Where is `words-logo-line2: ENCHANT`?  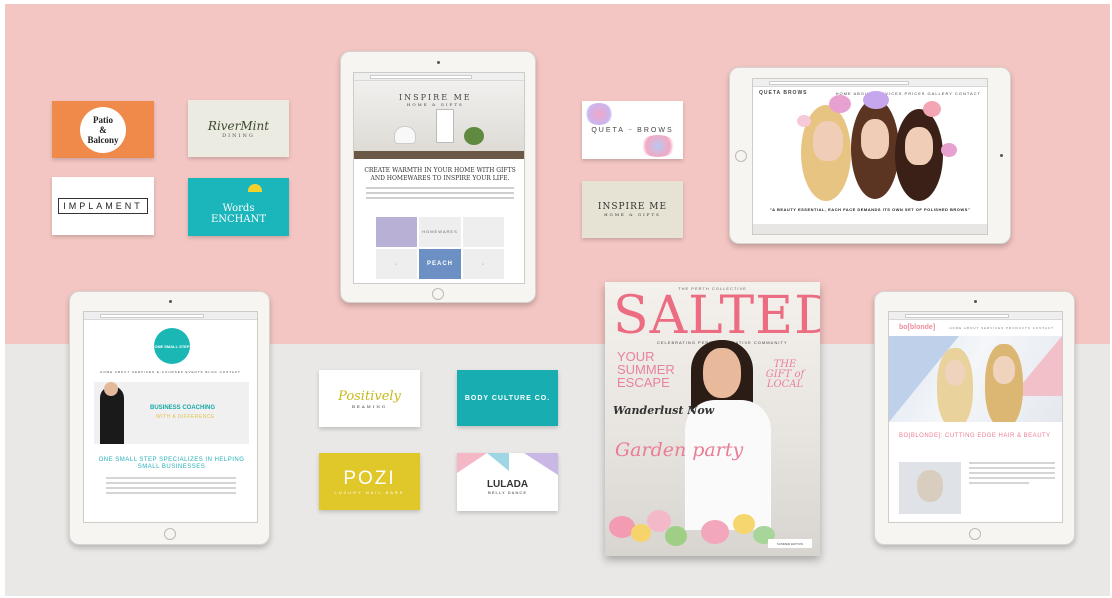
words-logo-line2: ENCHANT is located at coordinates (238, 219).